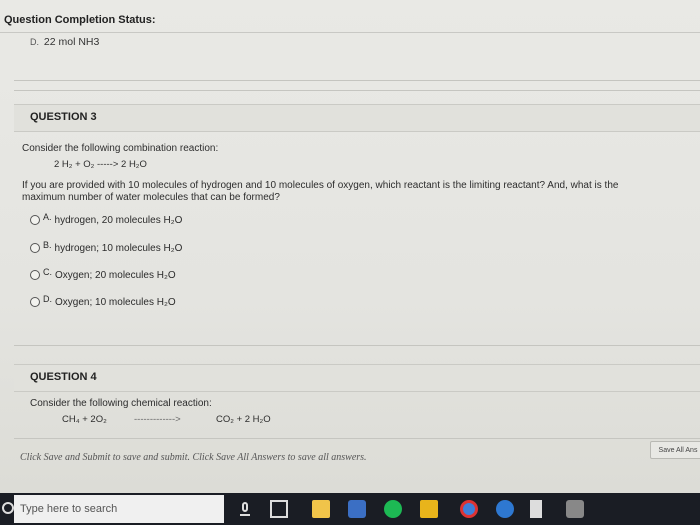 The width and height of the screenshot is (700, 525). I want to click on file-explorer-icon, so click(321, 509).